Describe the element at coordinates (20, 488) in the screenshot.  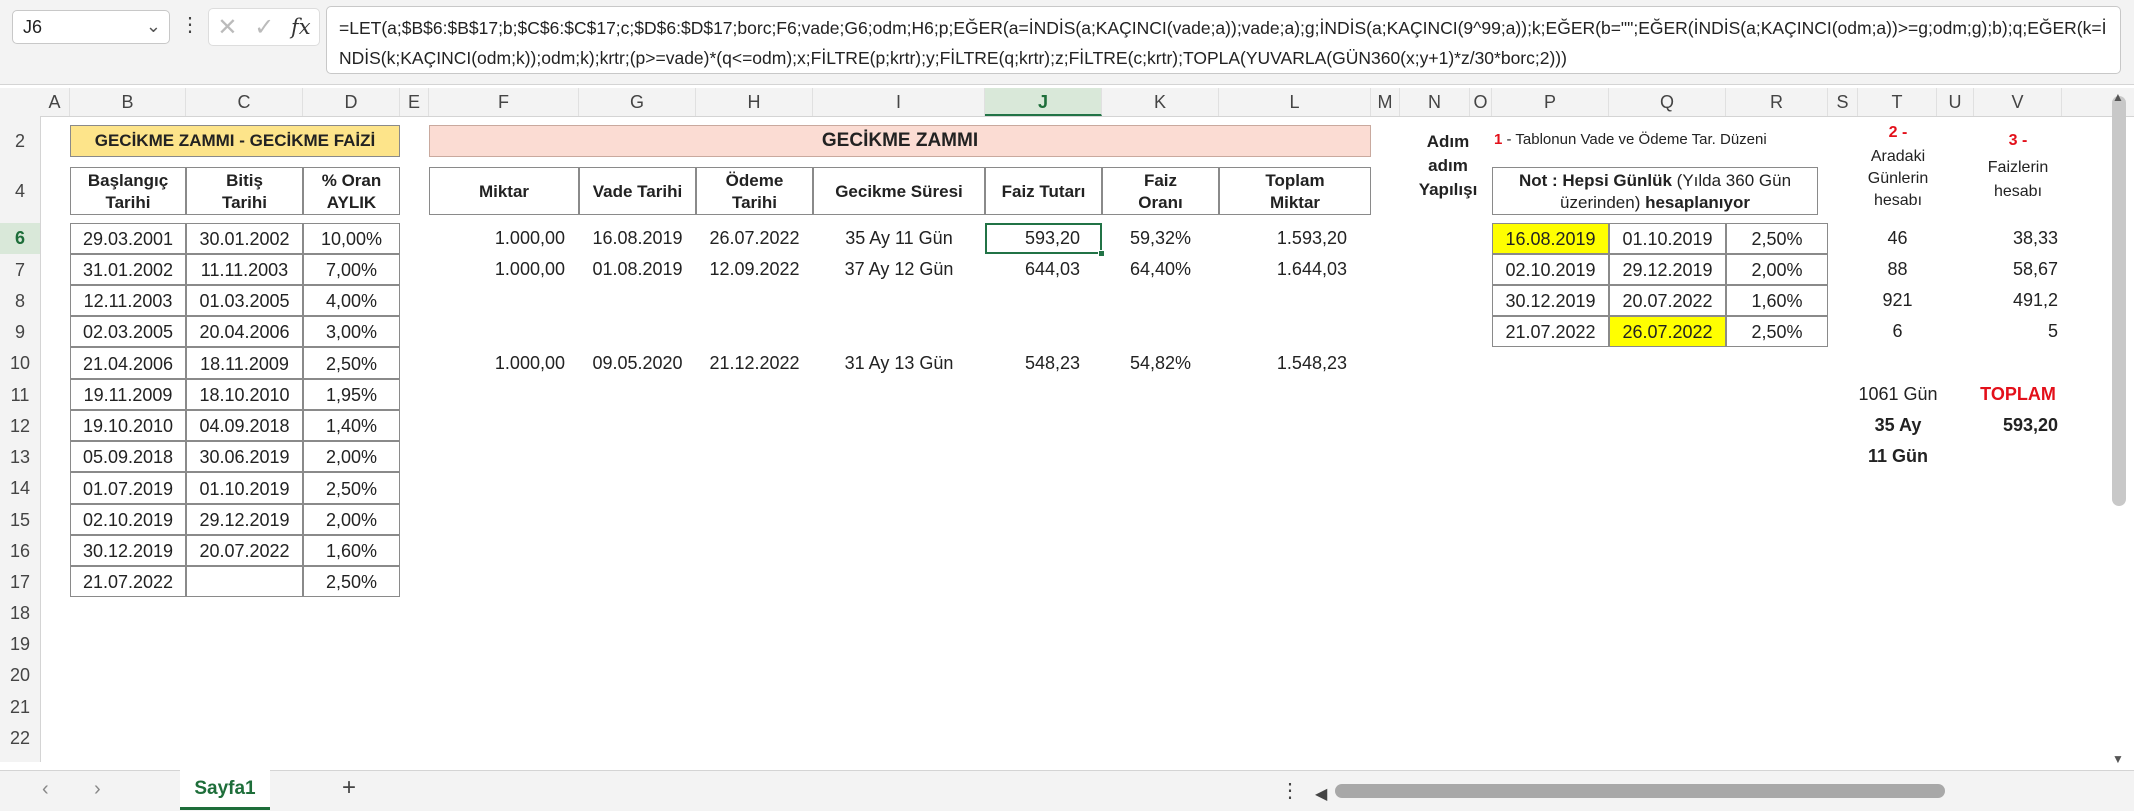
I see `row-header-14: 14` at that location.